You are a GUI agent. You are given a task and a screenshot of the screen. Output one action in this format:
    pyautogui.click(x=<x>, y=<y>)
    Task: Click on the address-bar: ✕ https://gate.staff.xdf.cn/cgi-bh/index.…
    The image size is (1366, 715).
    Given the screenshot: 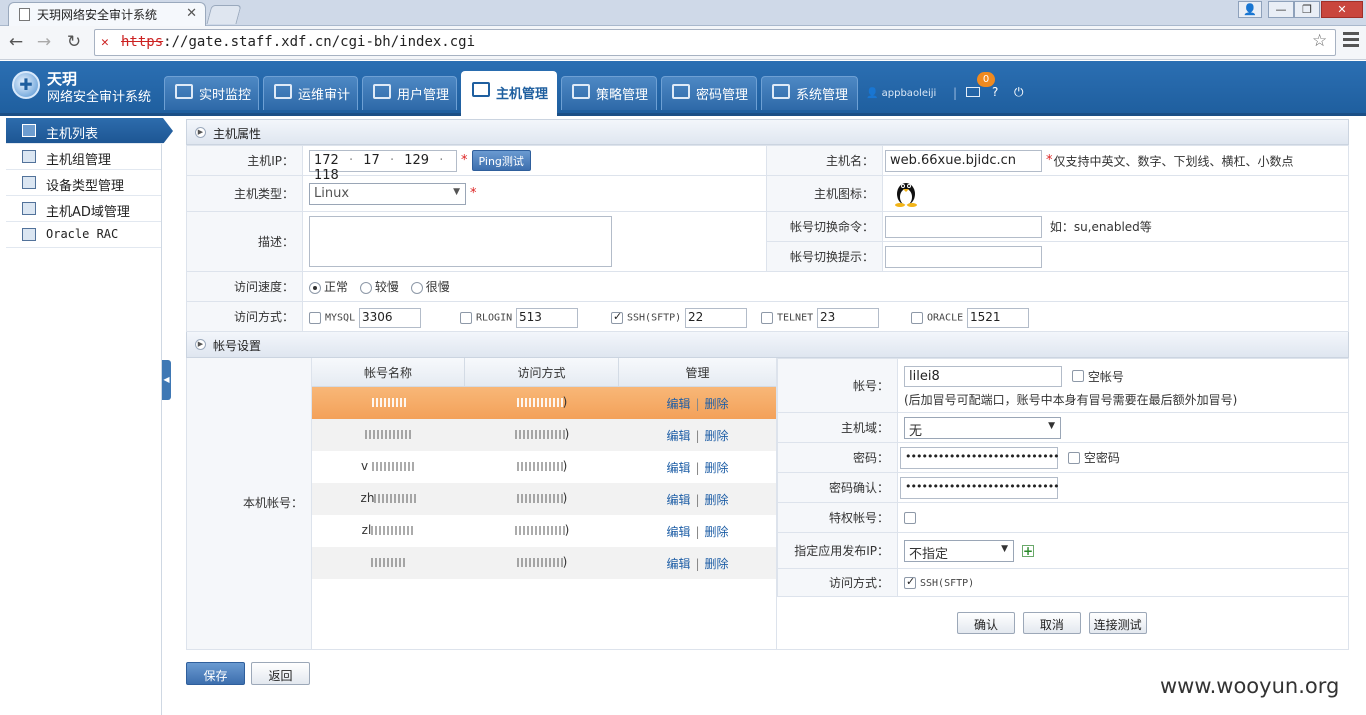 What is the action you would take?
    pyautogui.click(x=715, y=42)
    